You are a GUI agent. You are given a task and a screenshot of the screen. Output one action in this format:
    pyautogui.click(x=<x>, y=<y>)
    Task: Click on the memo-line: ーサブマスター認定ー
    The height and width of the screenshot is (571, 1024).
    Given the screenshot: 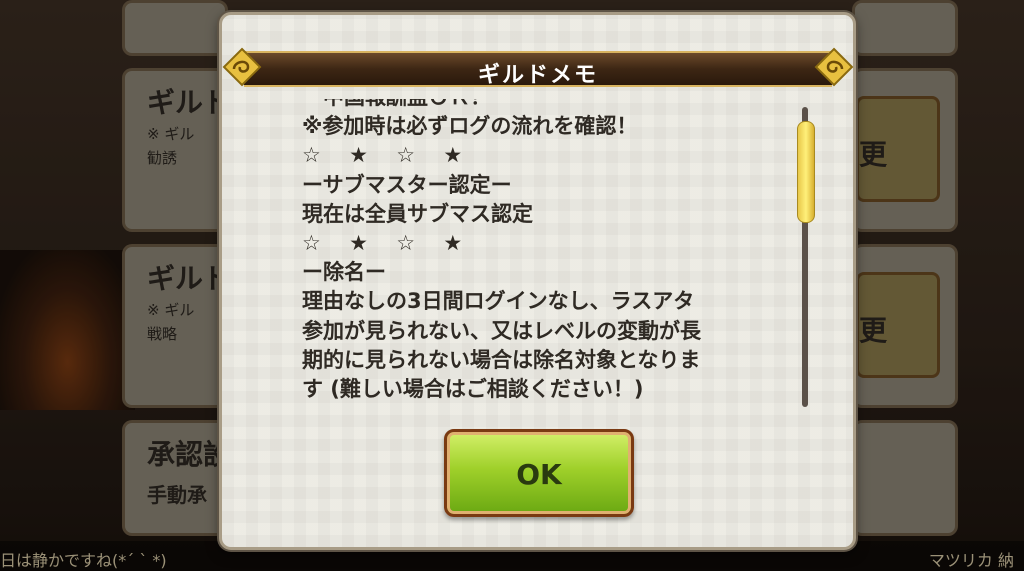 What is the action you would take?
    pyautogui.click(x=407, y=184)
    